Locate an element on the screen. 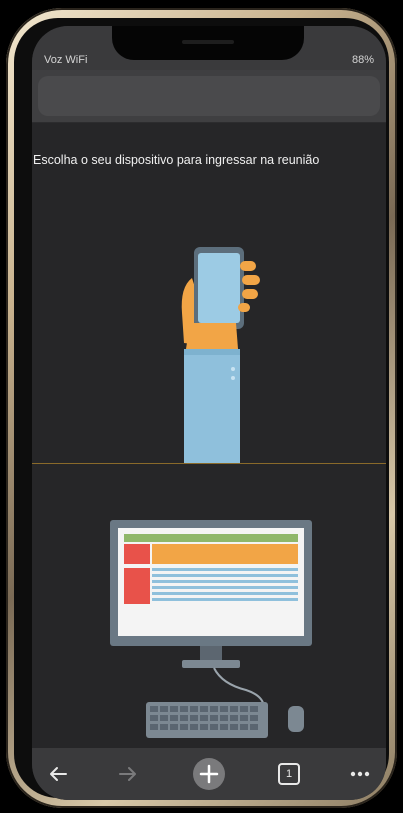 The height and width of the screenshot is (813, 403). back-button is located at coordinates (58, 774).